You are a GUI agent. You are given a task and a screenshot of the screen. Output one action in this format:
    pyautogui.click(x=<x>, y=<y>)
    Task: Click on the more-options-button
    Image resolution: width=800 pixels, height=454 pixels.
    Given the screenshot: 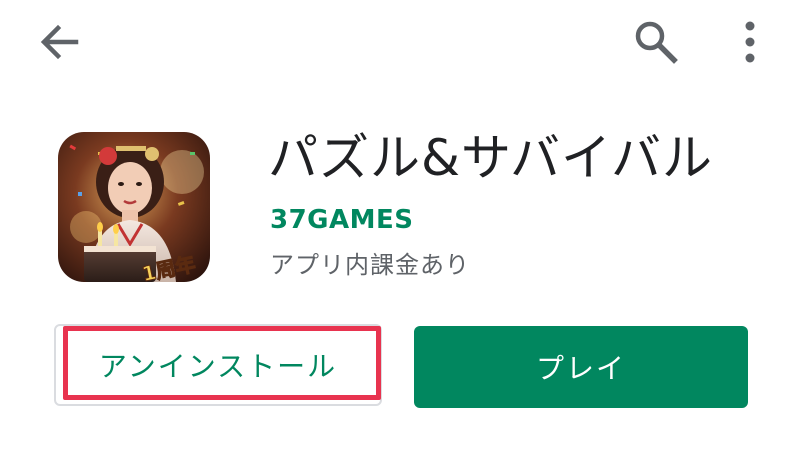 What is the action you would take?
    pyautogui.click(x=750, y=42)
    